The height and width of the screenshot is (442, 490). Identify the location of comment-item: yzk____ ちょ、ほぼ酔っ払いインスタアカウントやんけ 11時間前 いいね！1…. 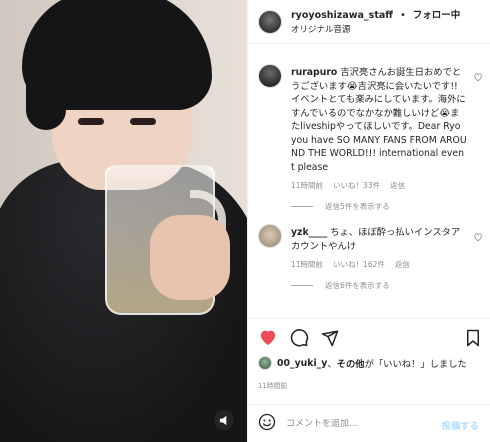
(369, 253).